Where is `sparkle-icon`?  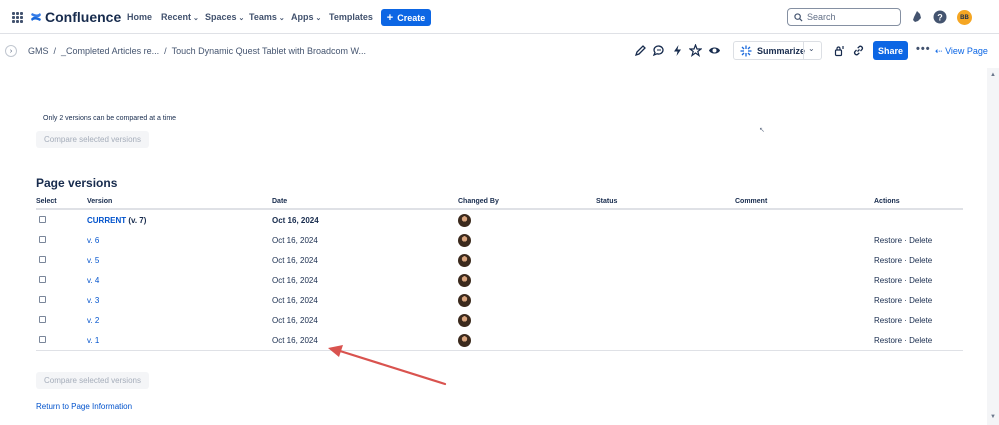 sparkle-icon is located at coordinates (746, 50).